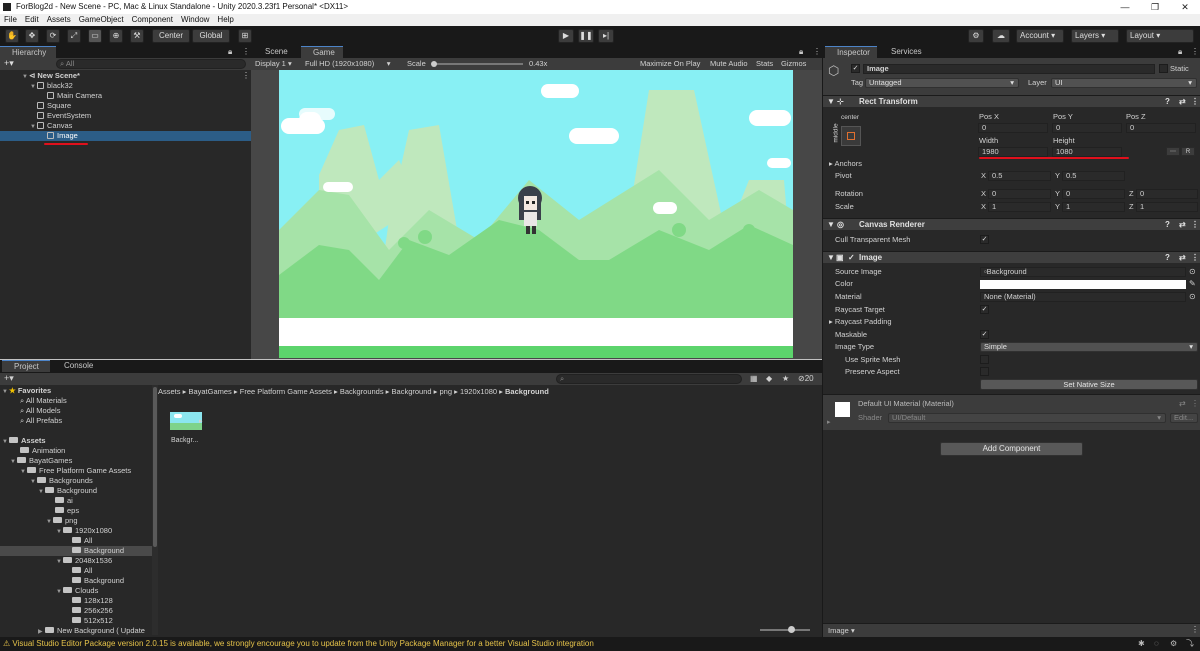  Describe the element at coordinates (1173, 151) in the screenshot. I see `blueprint-mode-button: ⋯` at that location.